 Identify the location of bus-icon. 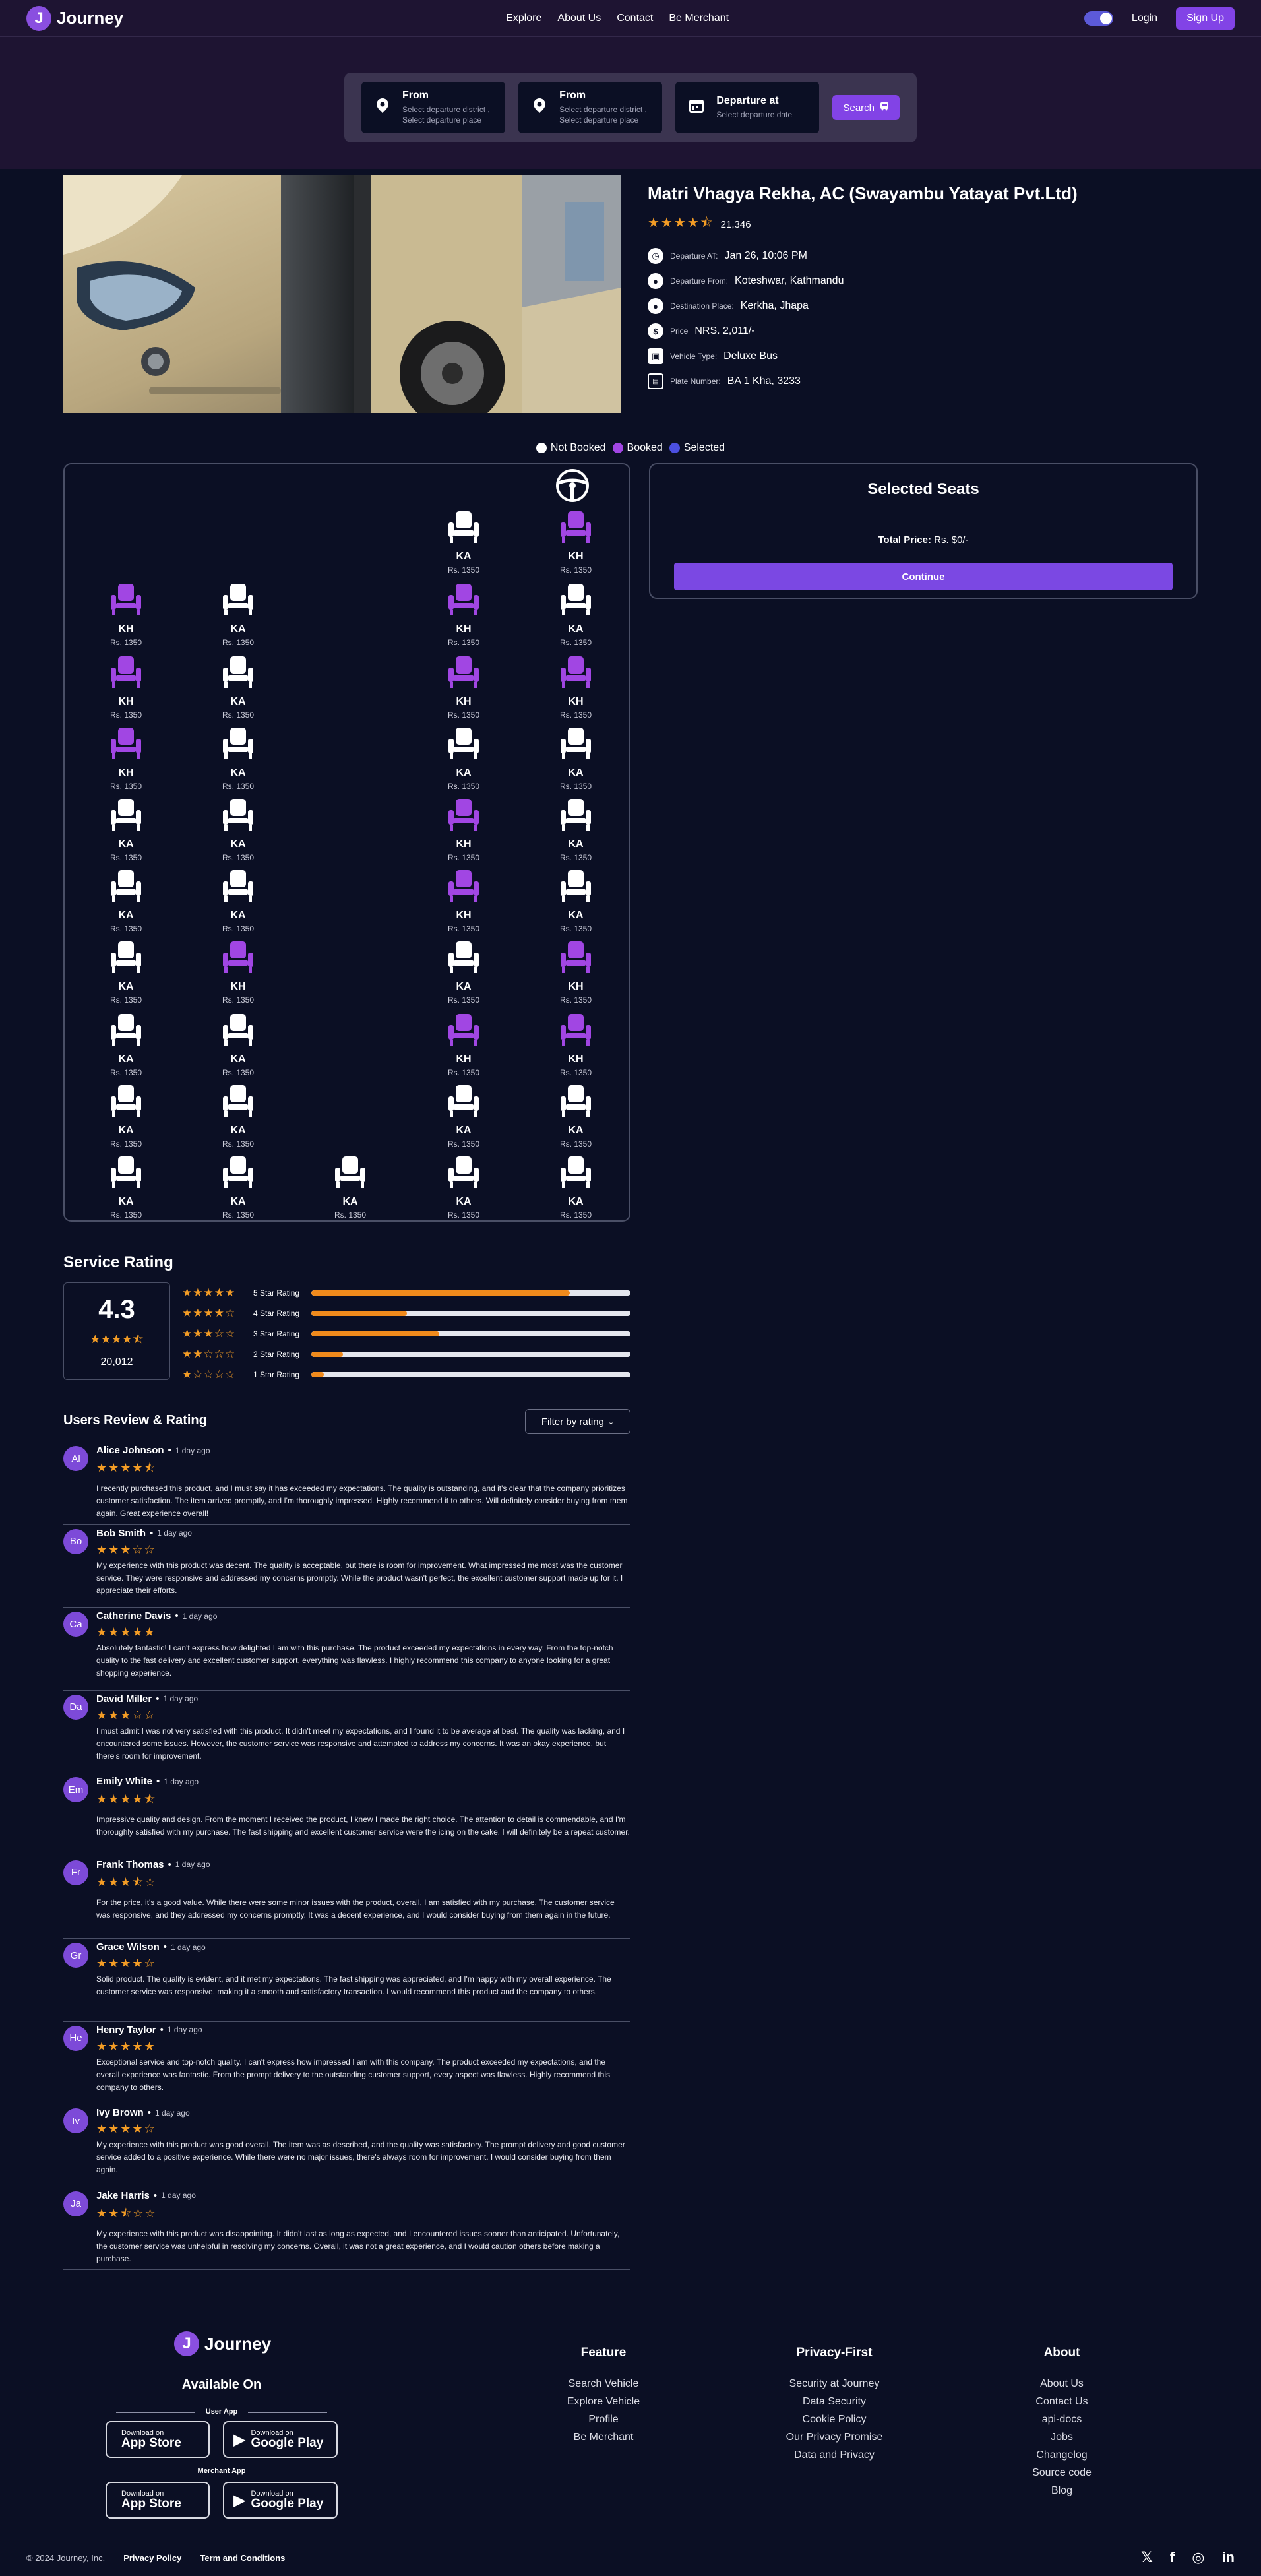
(884, 107).